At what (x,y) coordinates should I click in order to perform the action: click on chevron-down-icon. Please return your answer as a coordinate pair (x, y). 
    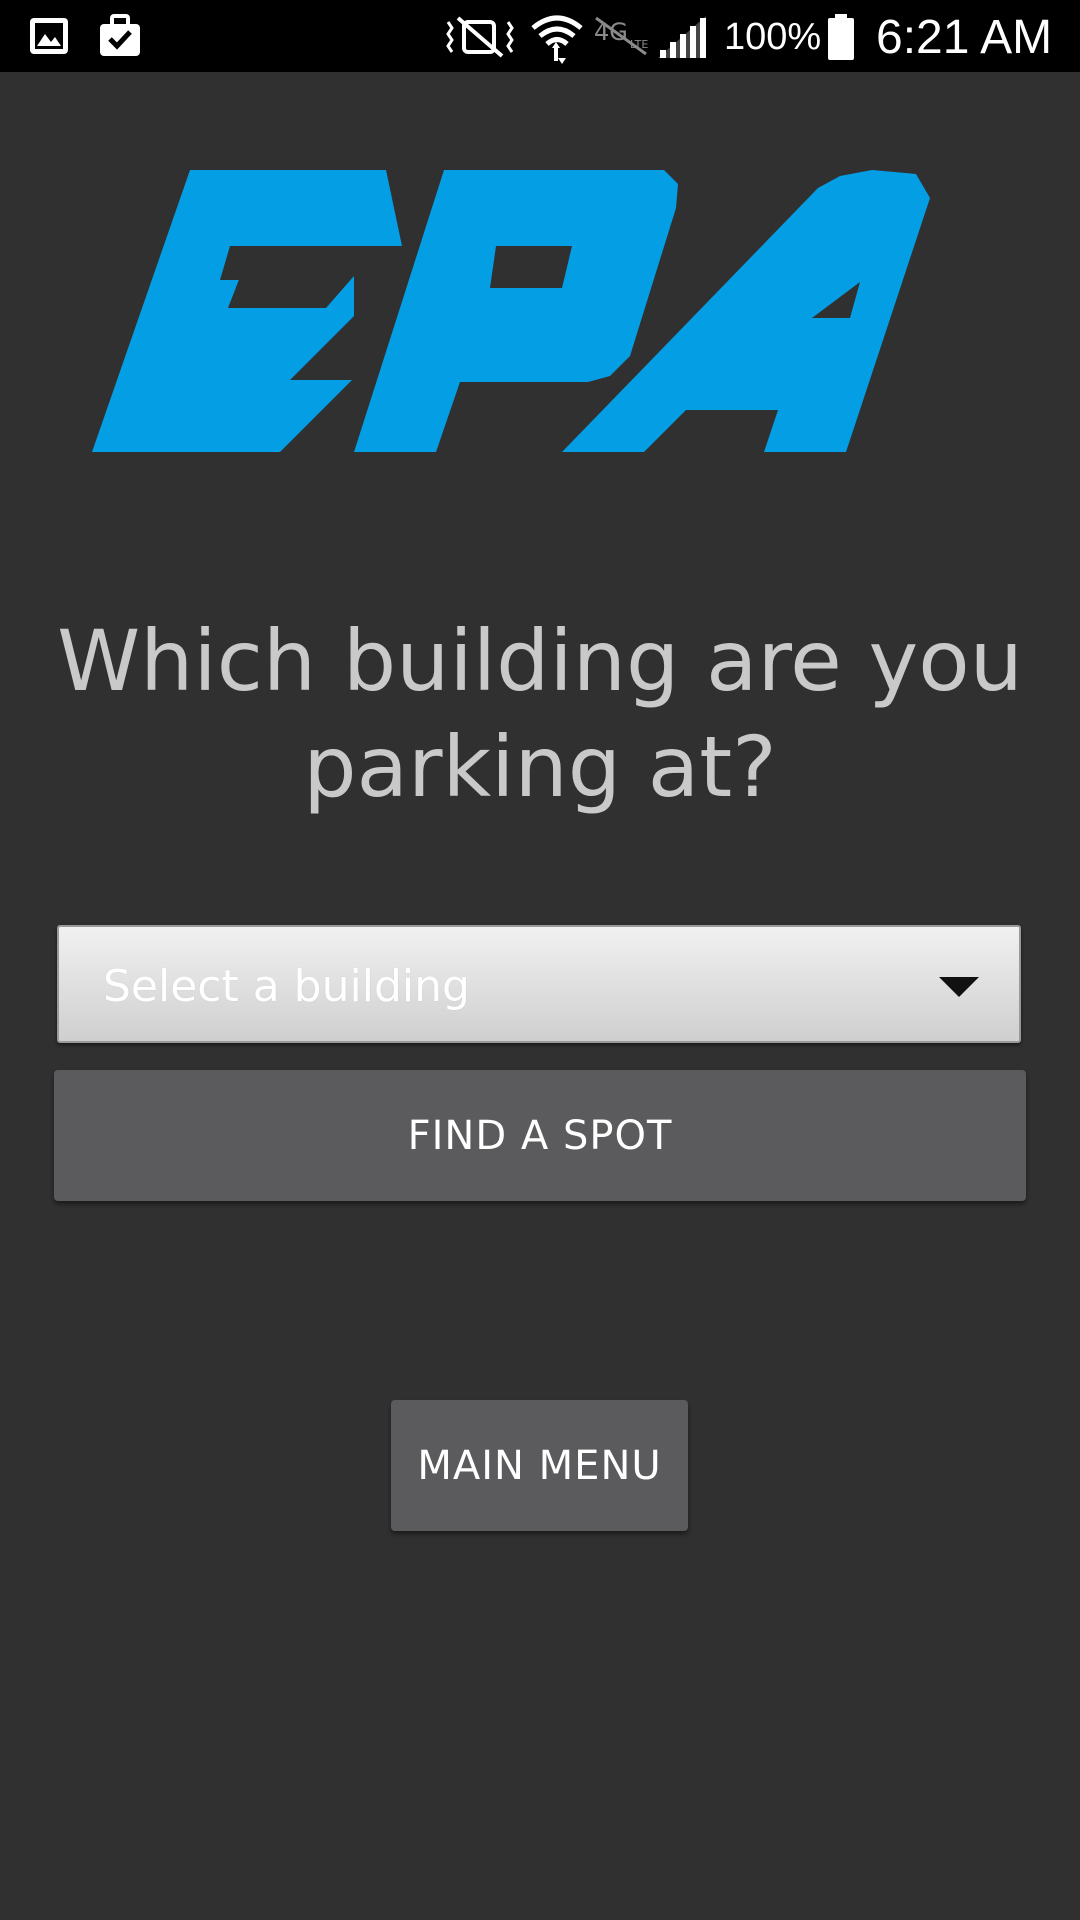
    Looking at the image, I should click on (959, 987).